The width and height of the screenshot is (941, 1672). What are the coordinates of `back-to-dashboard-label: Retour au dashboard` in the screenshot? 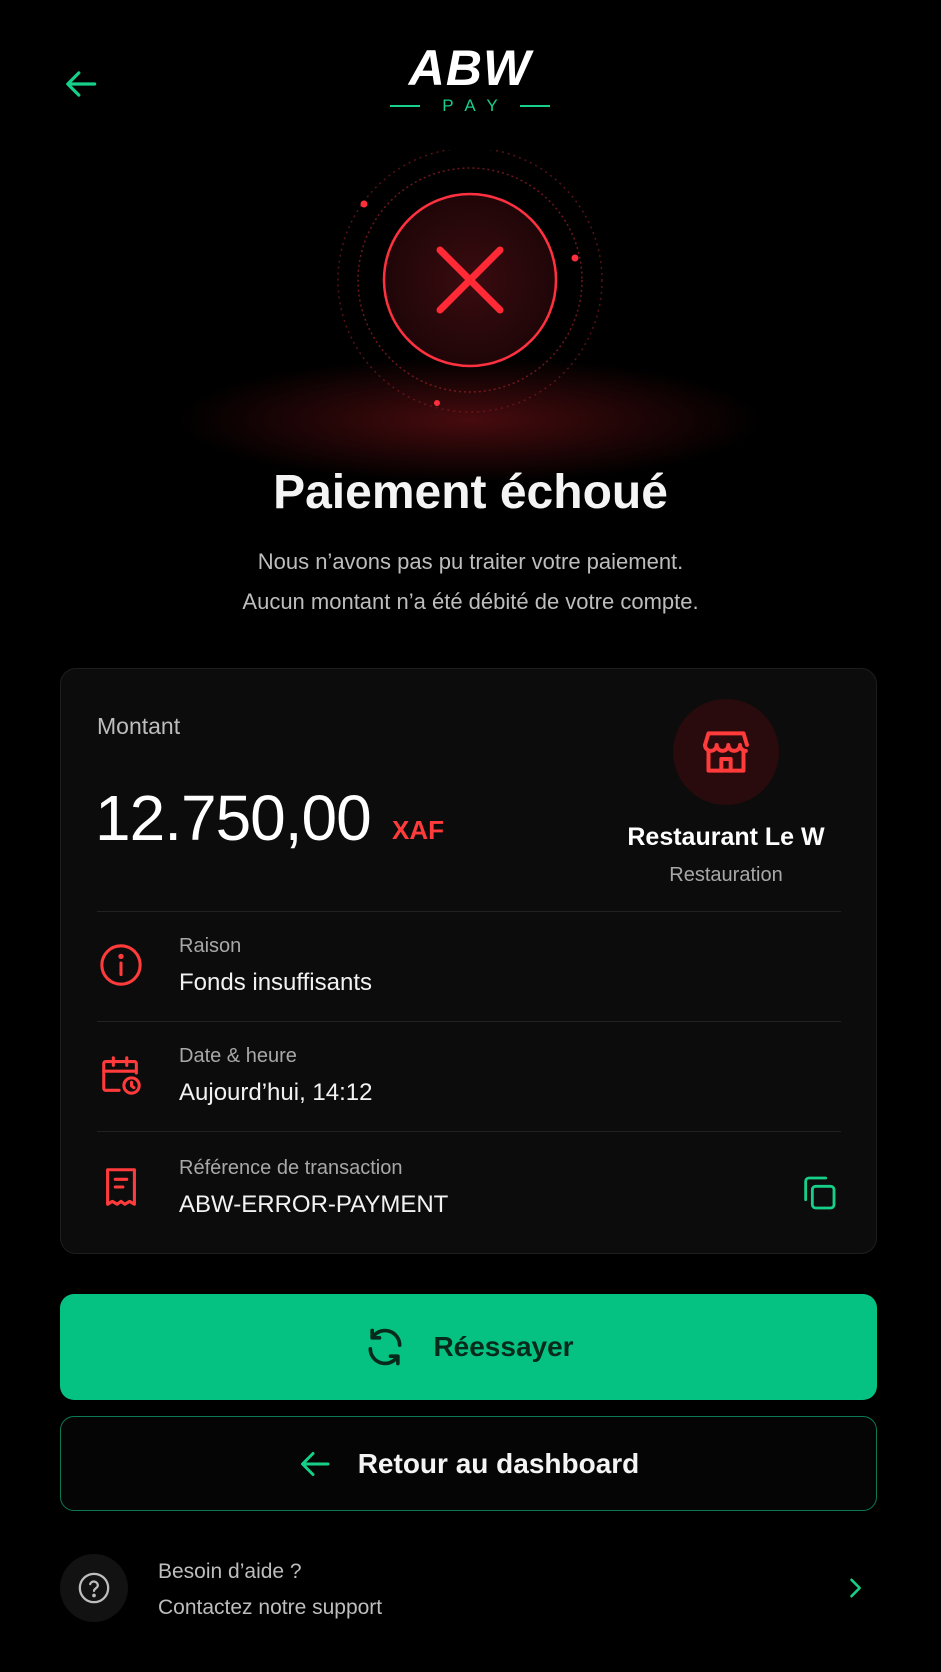 It's located at (498, 1463).